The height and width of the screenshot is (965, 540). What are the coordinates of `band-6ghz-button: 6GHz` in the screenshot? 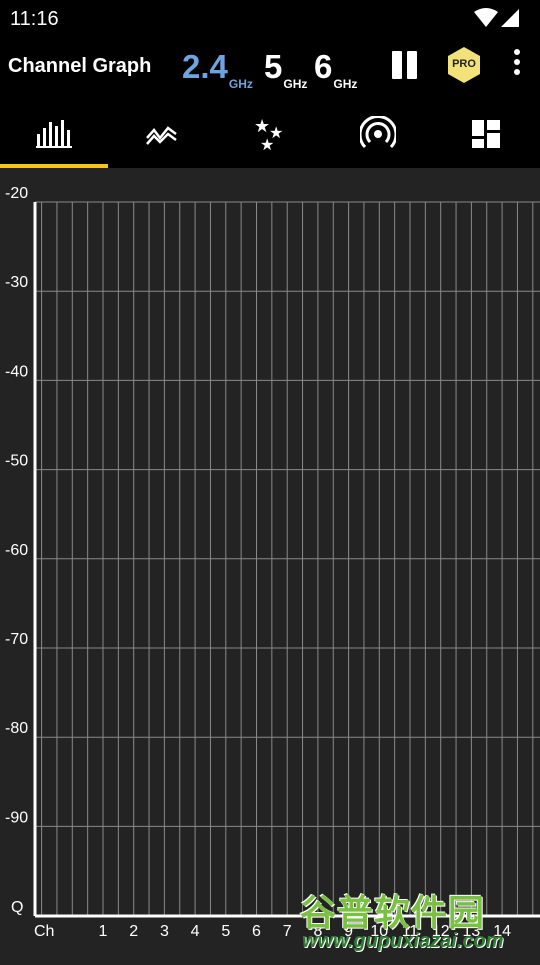 It's located at (335, 69).